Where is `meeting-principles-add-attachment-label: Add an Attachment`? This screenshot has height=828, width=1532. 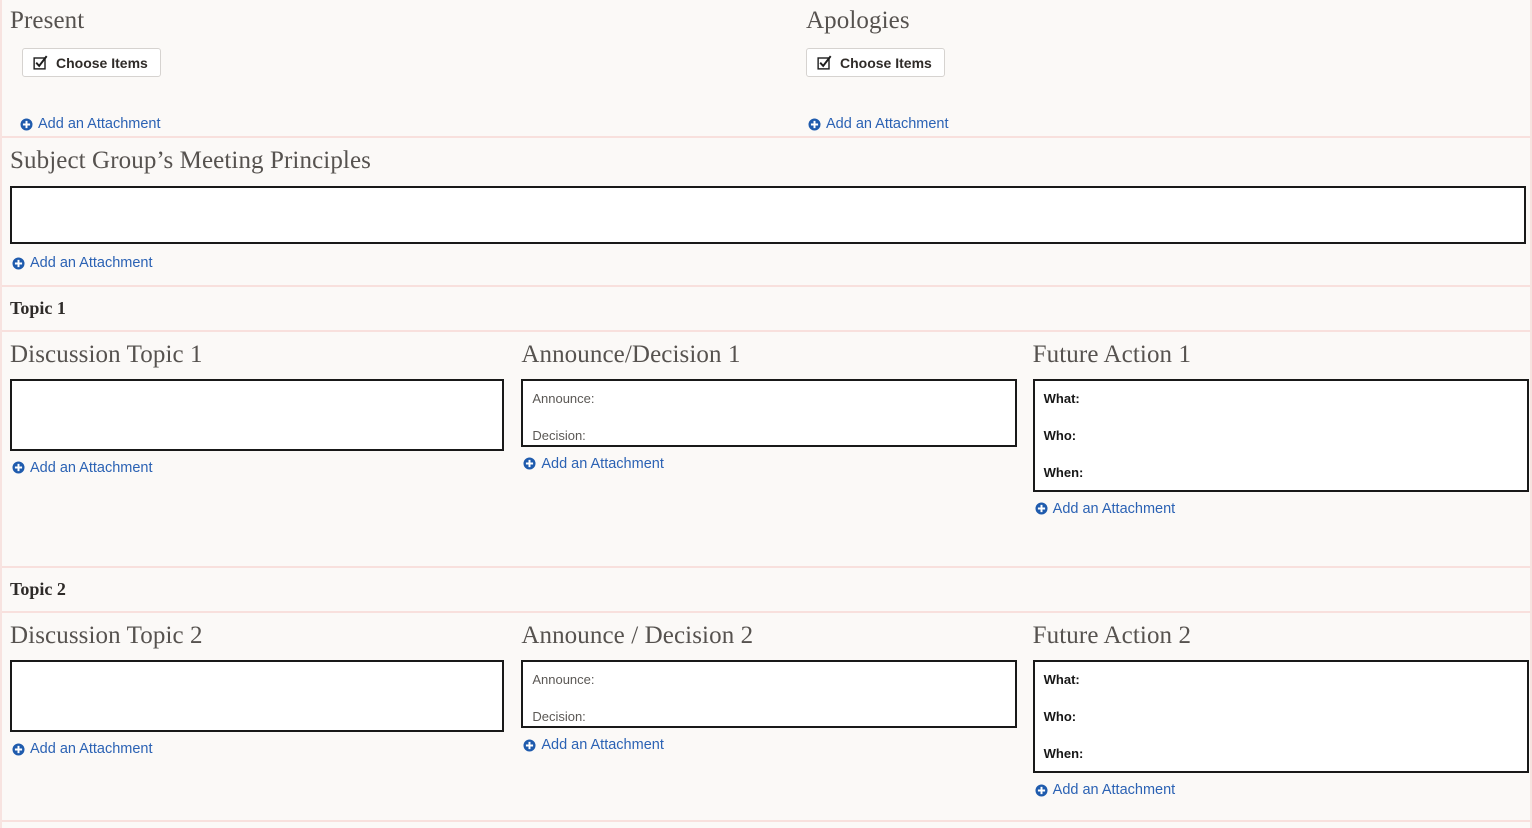 meeting-principles-add-attachment-label: Add an Attachment is located at coordinates (91, 262).